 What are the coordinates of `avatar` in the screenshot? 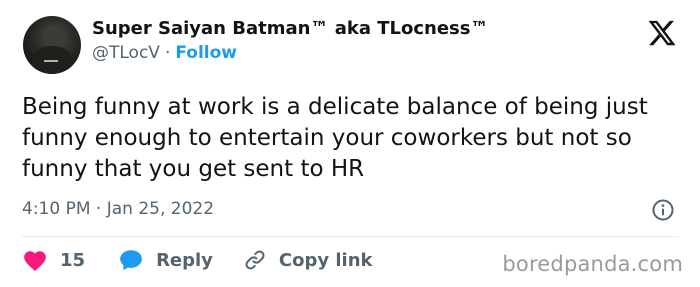 It's located at (52, 45).